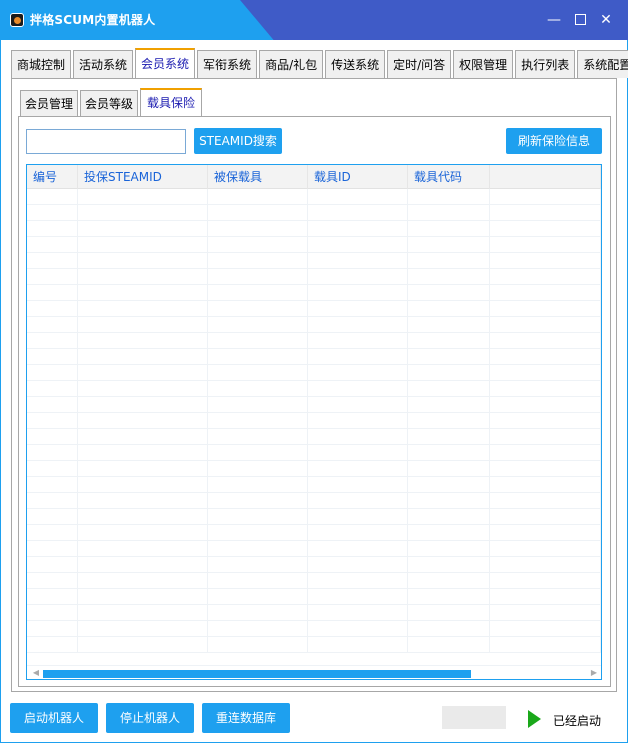 The image size is (628, 743). I want to click on grid-header: 编号 投保STEAMID 被保载具 载具ID 载具代码, so click(314, 177).